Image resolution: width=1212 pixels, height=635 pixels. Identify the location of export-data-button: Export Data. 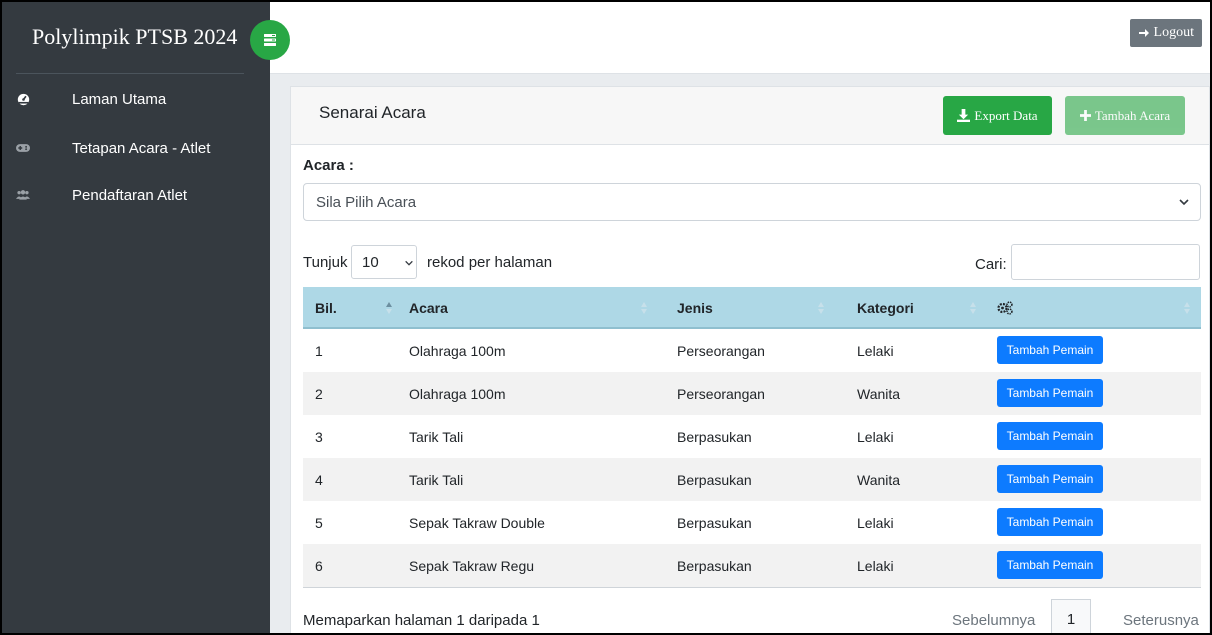
(997, 115).